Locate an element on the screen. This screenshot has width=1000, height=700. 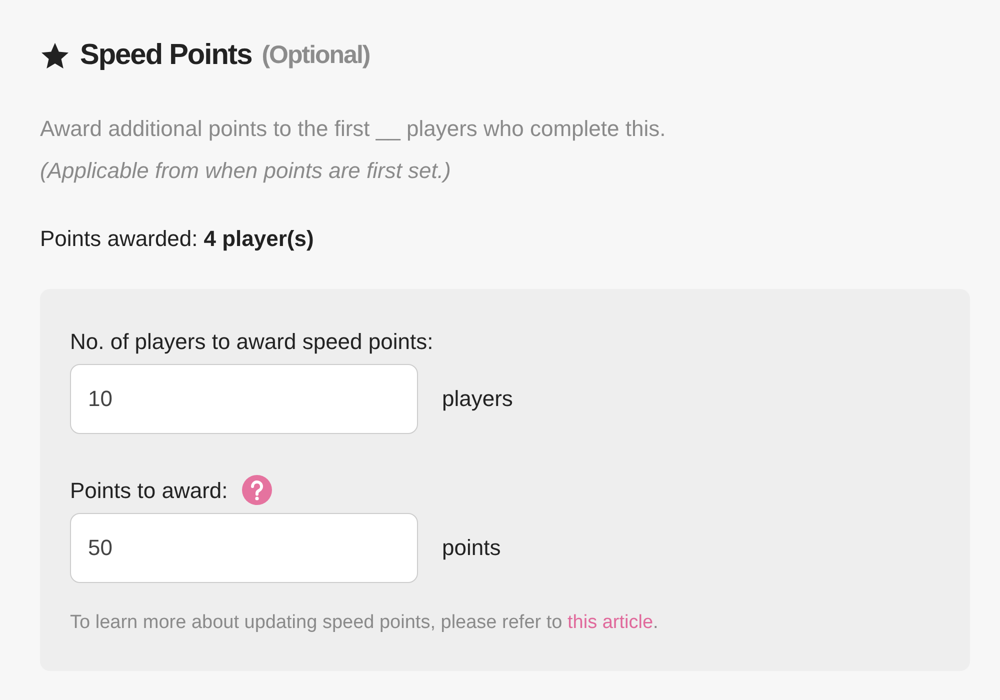
description-note: (Applicable from when points are first set.) is located at coordinates (246, 170).